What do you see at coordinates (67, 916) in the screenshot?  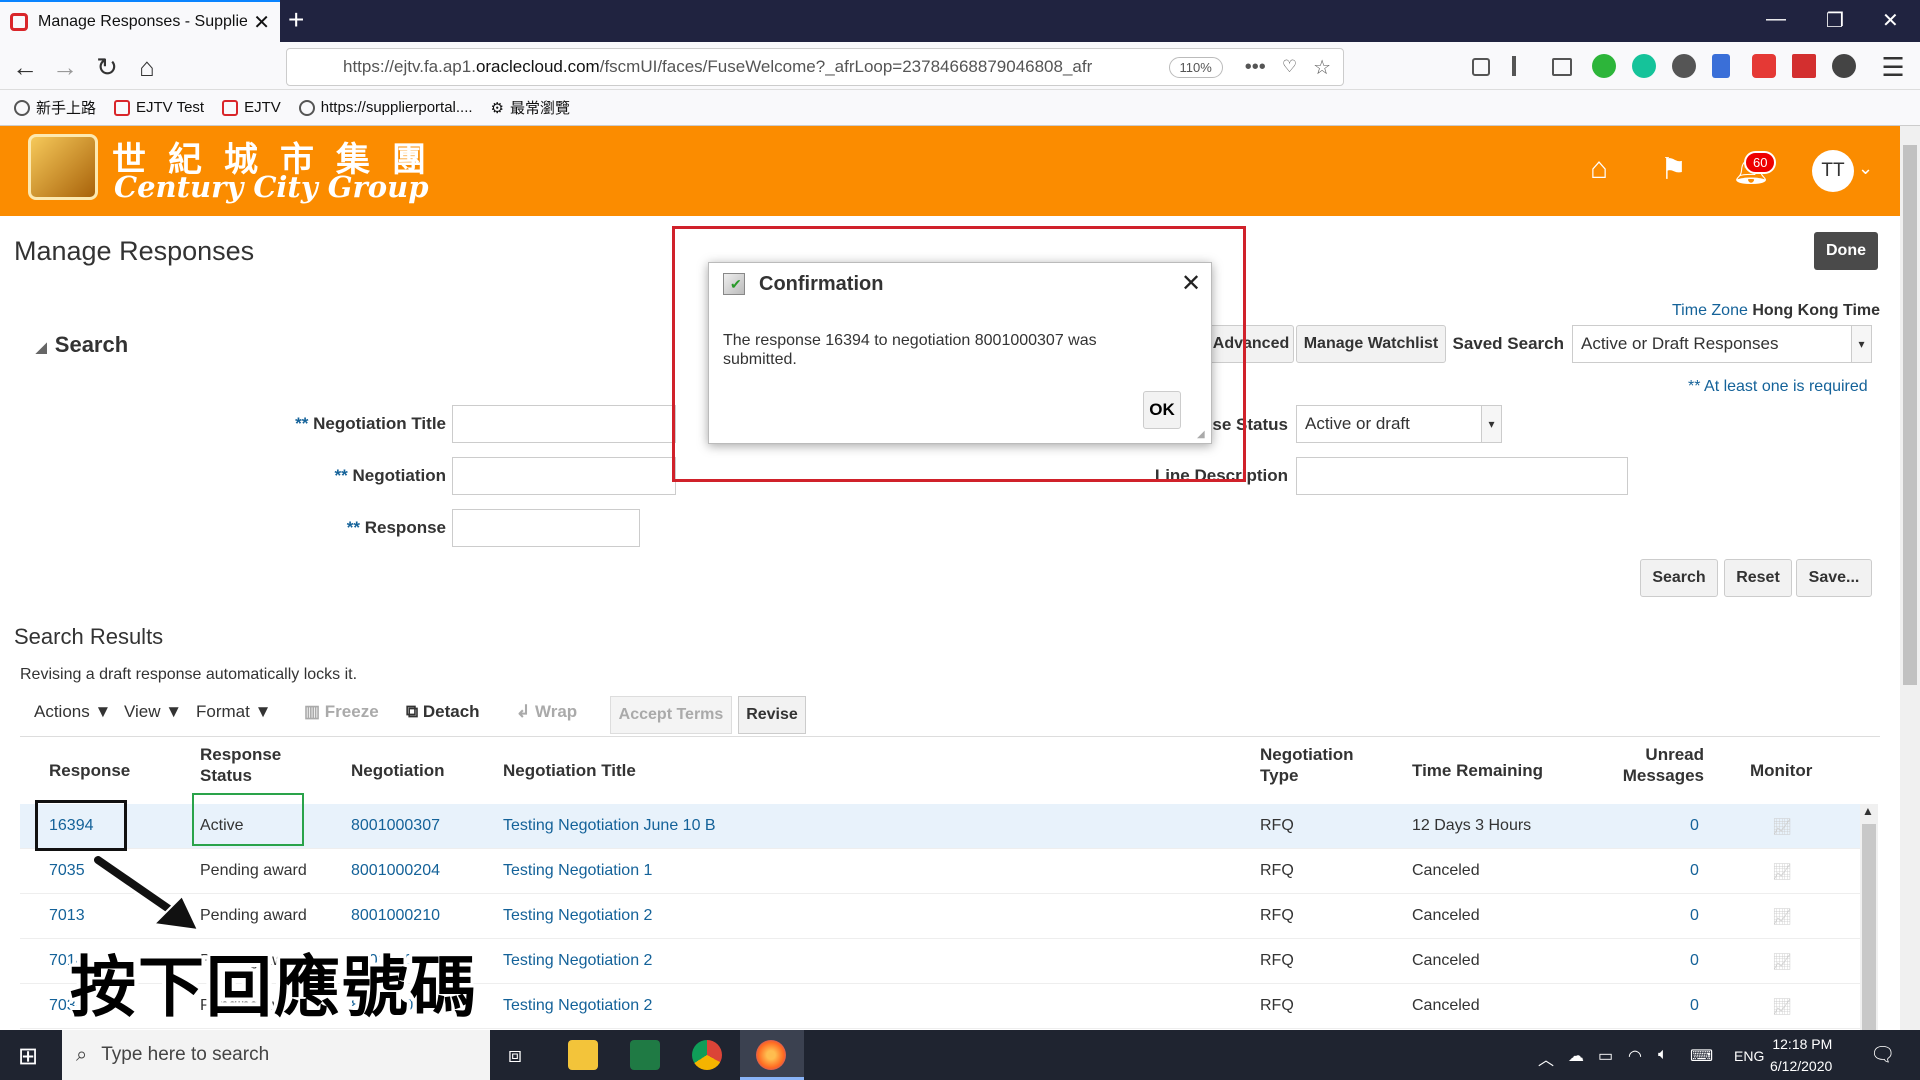 I see `response-link: 7013` at bounding box center [67, 916].